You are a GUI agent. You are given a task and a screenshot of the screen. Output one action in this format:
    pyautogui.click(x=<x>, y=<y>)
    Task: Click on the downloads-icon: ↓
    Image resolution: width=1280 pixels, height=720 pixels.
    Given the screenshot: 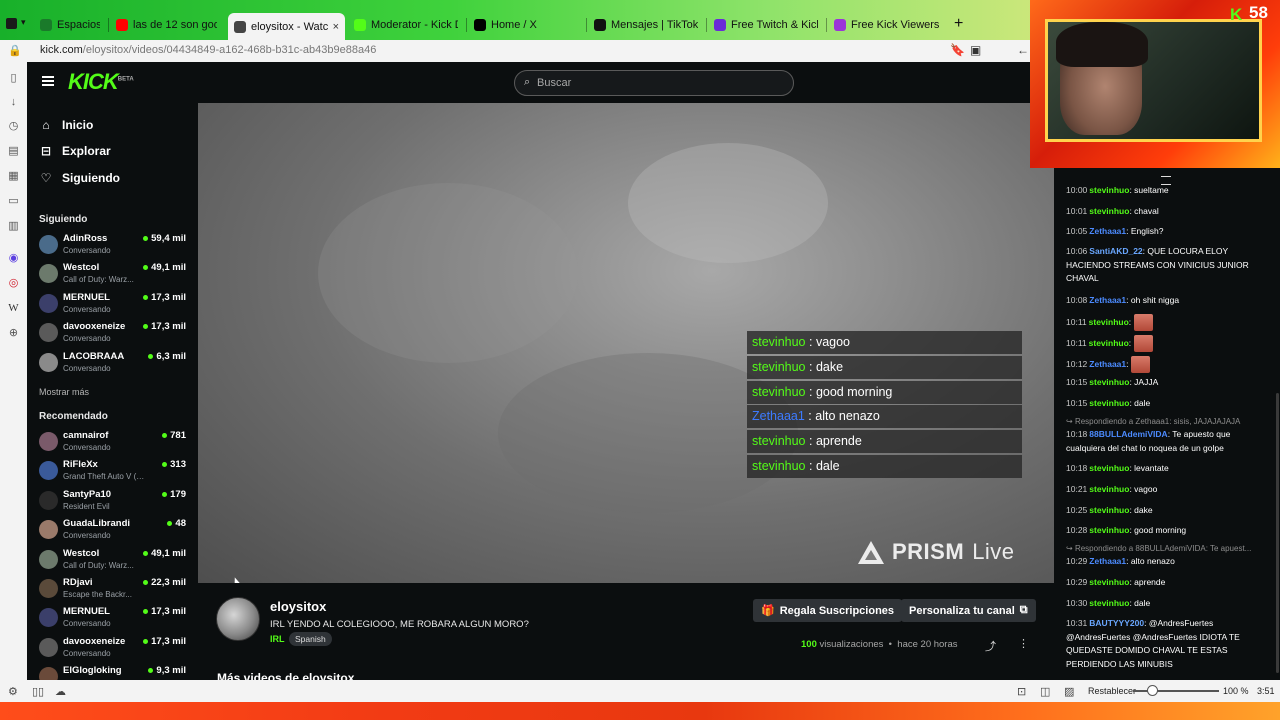 What is the action you would take?
    pyautogui.click(x=13, y=102)
    